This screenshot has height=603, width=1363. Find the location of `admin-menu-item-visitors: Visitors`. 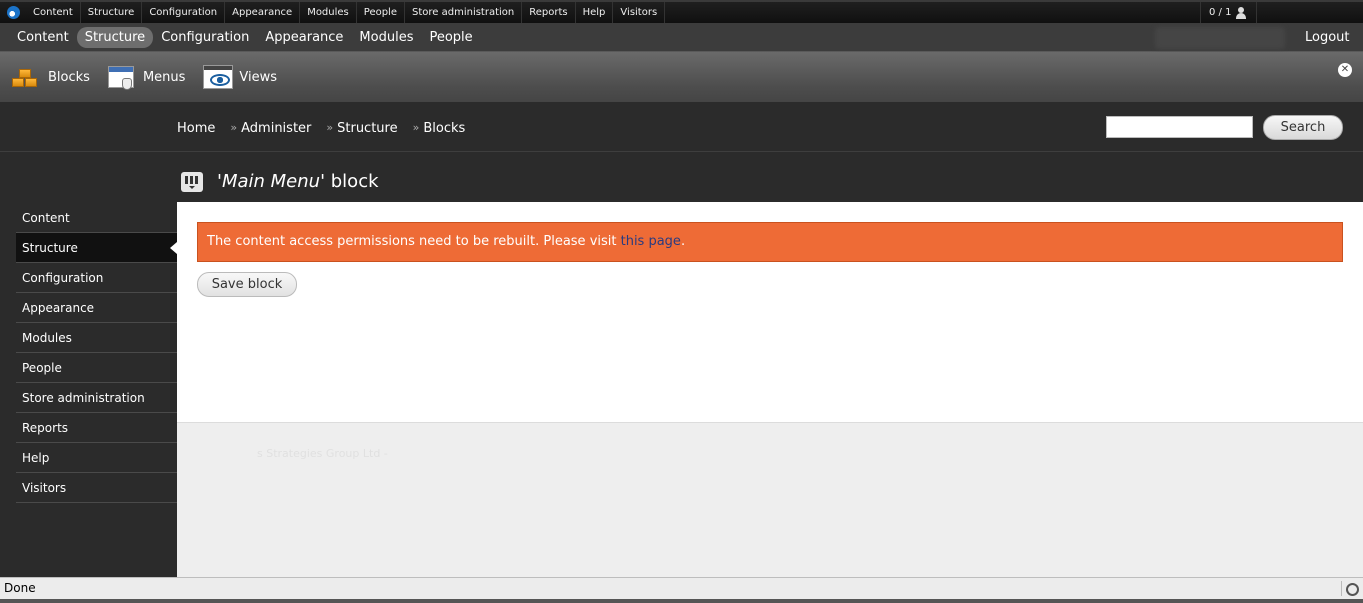

admin-menu-item-visitors: Visitors is located at coordinates (639, 12).